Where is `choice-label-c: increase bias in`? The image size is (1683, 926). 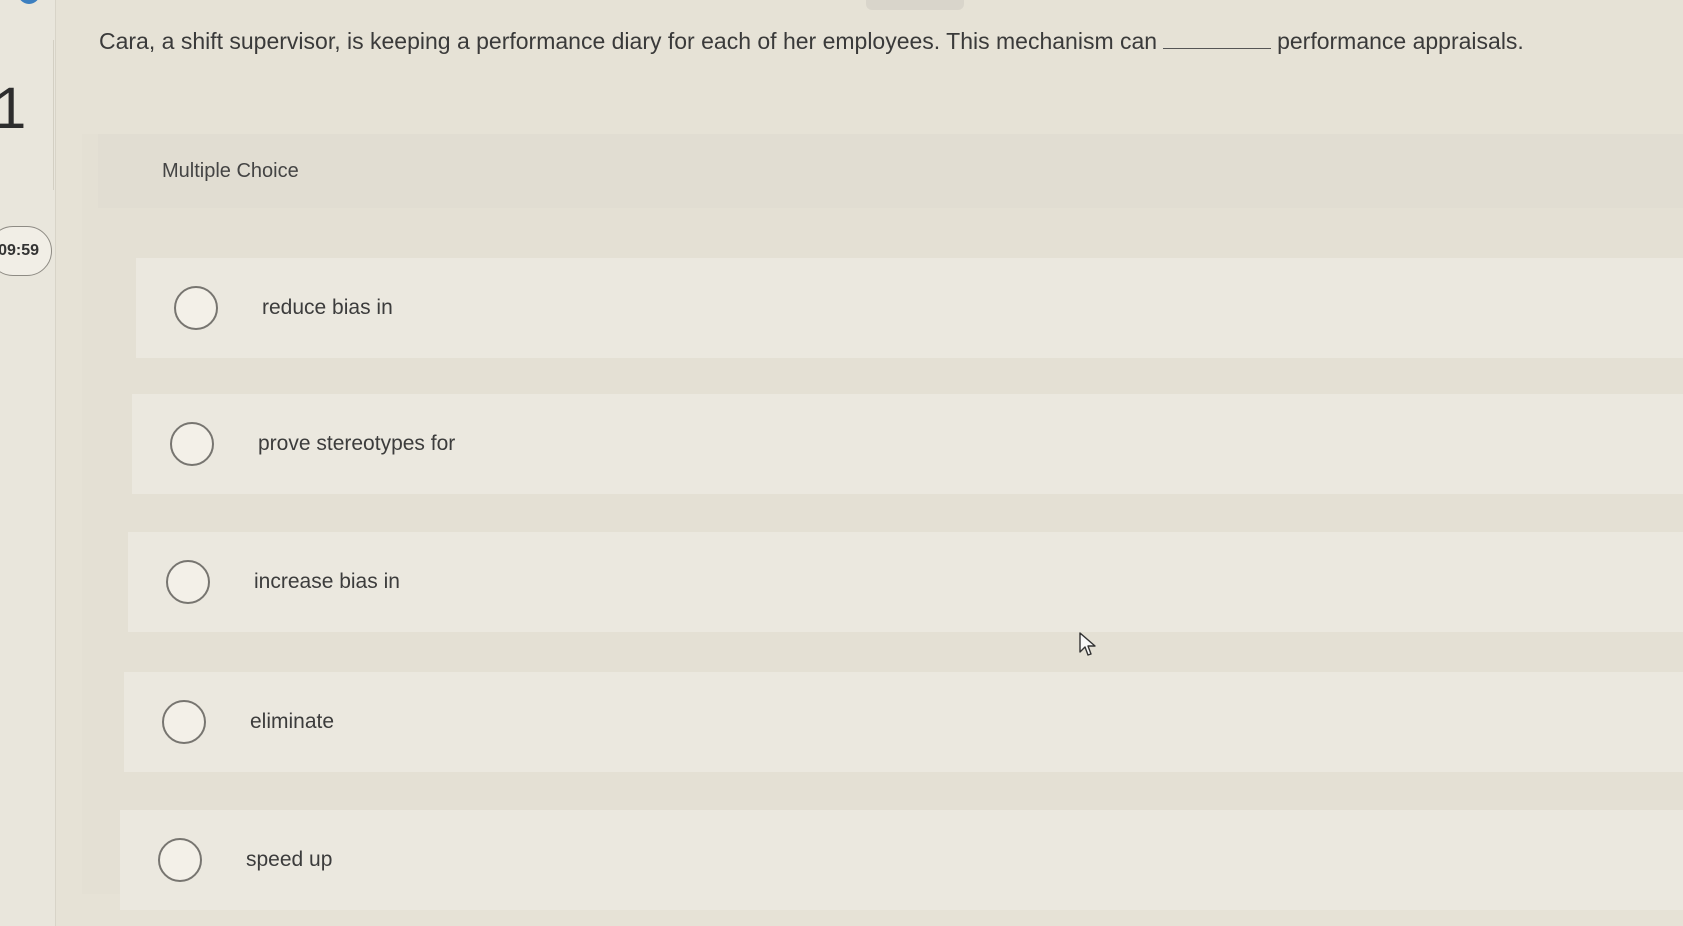
choice-label-c: increase bias in is located at coordinates (327, 581).